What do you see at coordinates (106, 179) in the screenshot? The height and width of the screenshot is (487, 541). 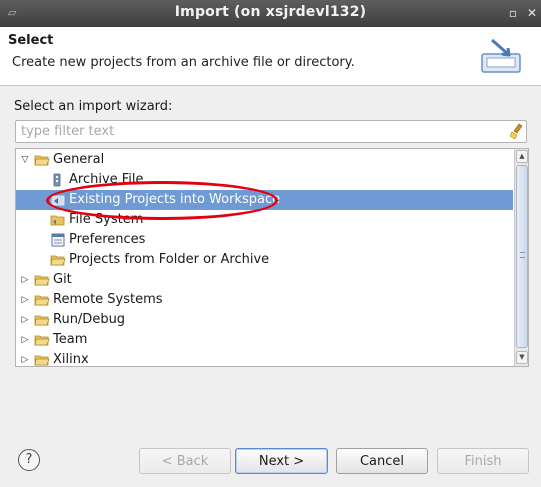 I see `tree-item-label: Archive File` at bounding box center [106, 179].